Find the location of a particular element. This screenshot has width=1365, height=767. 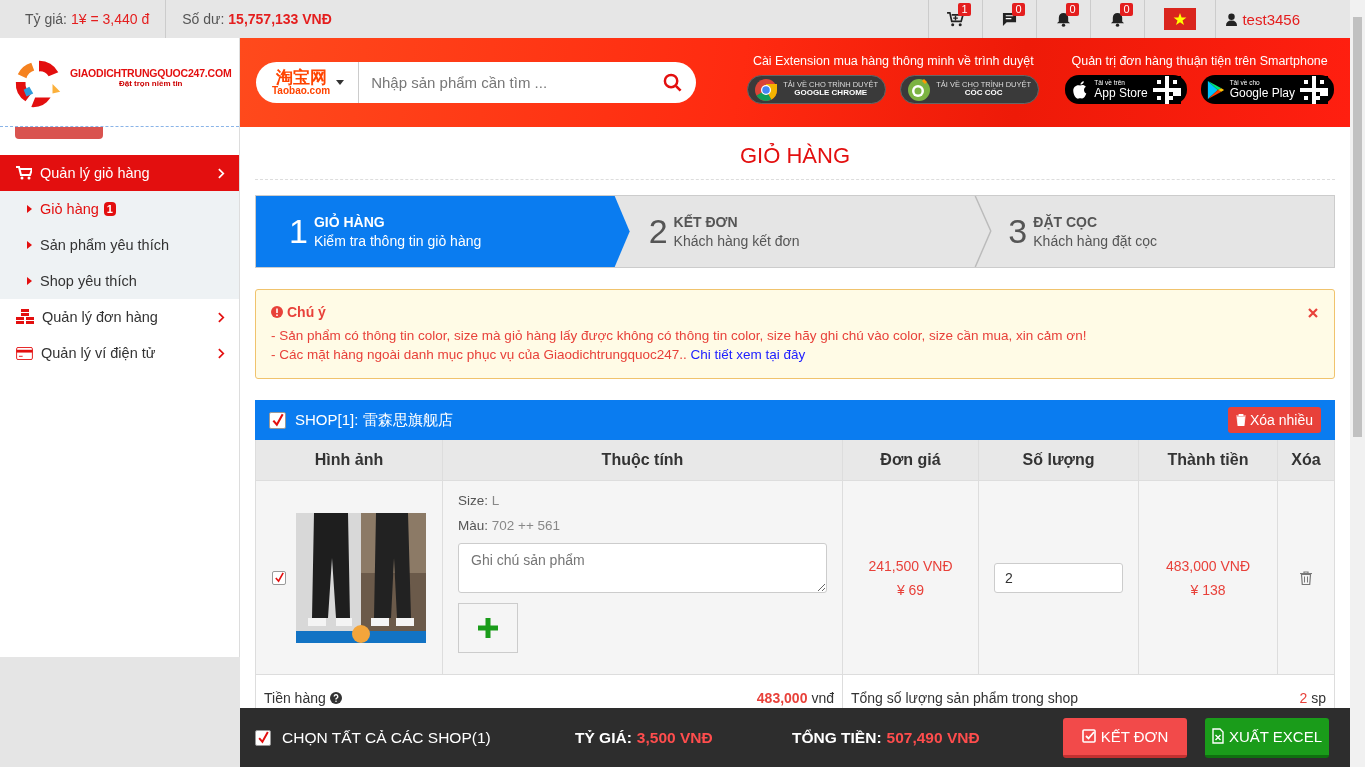

checkout-button: KẾT ĐƠN is located at coordinates (1125, 737).